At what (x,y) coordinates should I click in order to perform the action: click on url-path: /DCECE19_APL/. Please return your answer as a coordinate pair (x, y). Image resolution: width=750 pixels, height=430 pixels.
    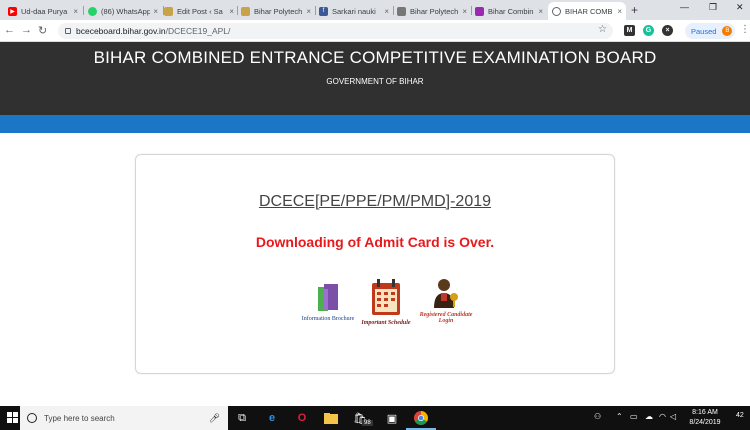
    Looking at the image, I should click on (198, 31).